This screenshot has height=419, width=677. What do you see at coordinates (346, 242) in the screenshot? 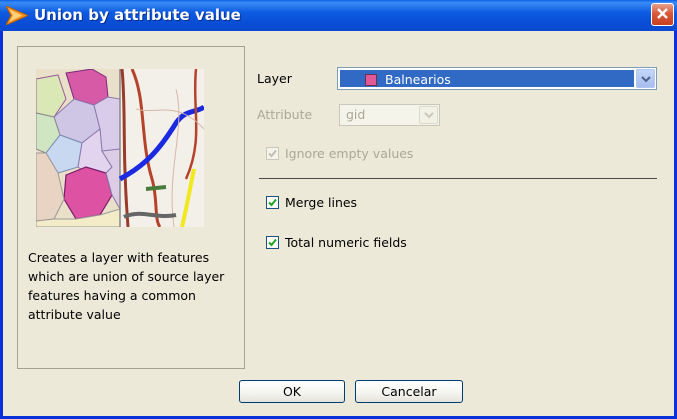
I see `total-numeric-label: Total numeric fields` at bounding box center [346, 242].